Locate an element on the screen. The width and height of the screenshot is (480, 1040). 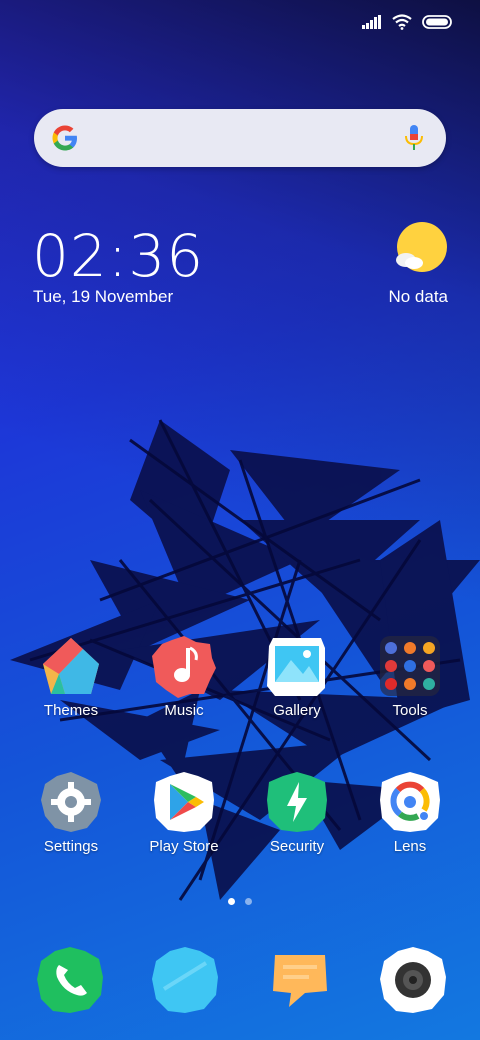
dock-phone is located at coordinates (70, 980).